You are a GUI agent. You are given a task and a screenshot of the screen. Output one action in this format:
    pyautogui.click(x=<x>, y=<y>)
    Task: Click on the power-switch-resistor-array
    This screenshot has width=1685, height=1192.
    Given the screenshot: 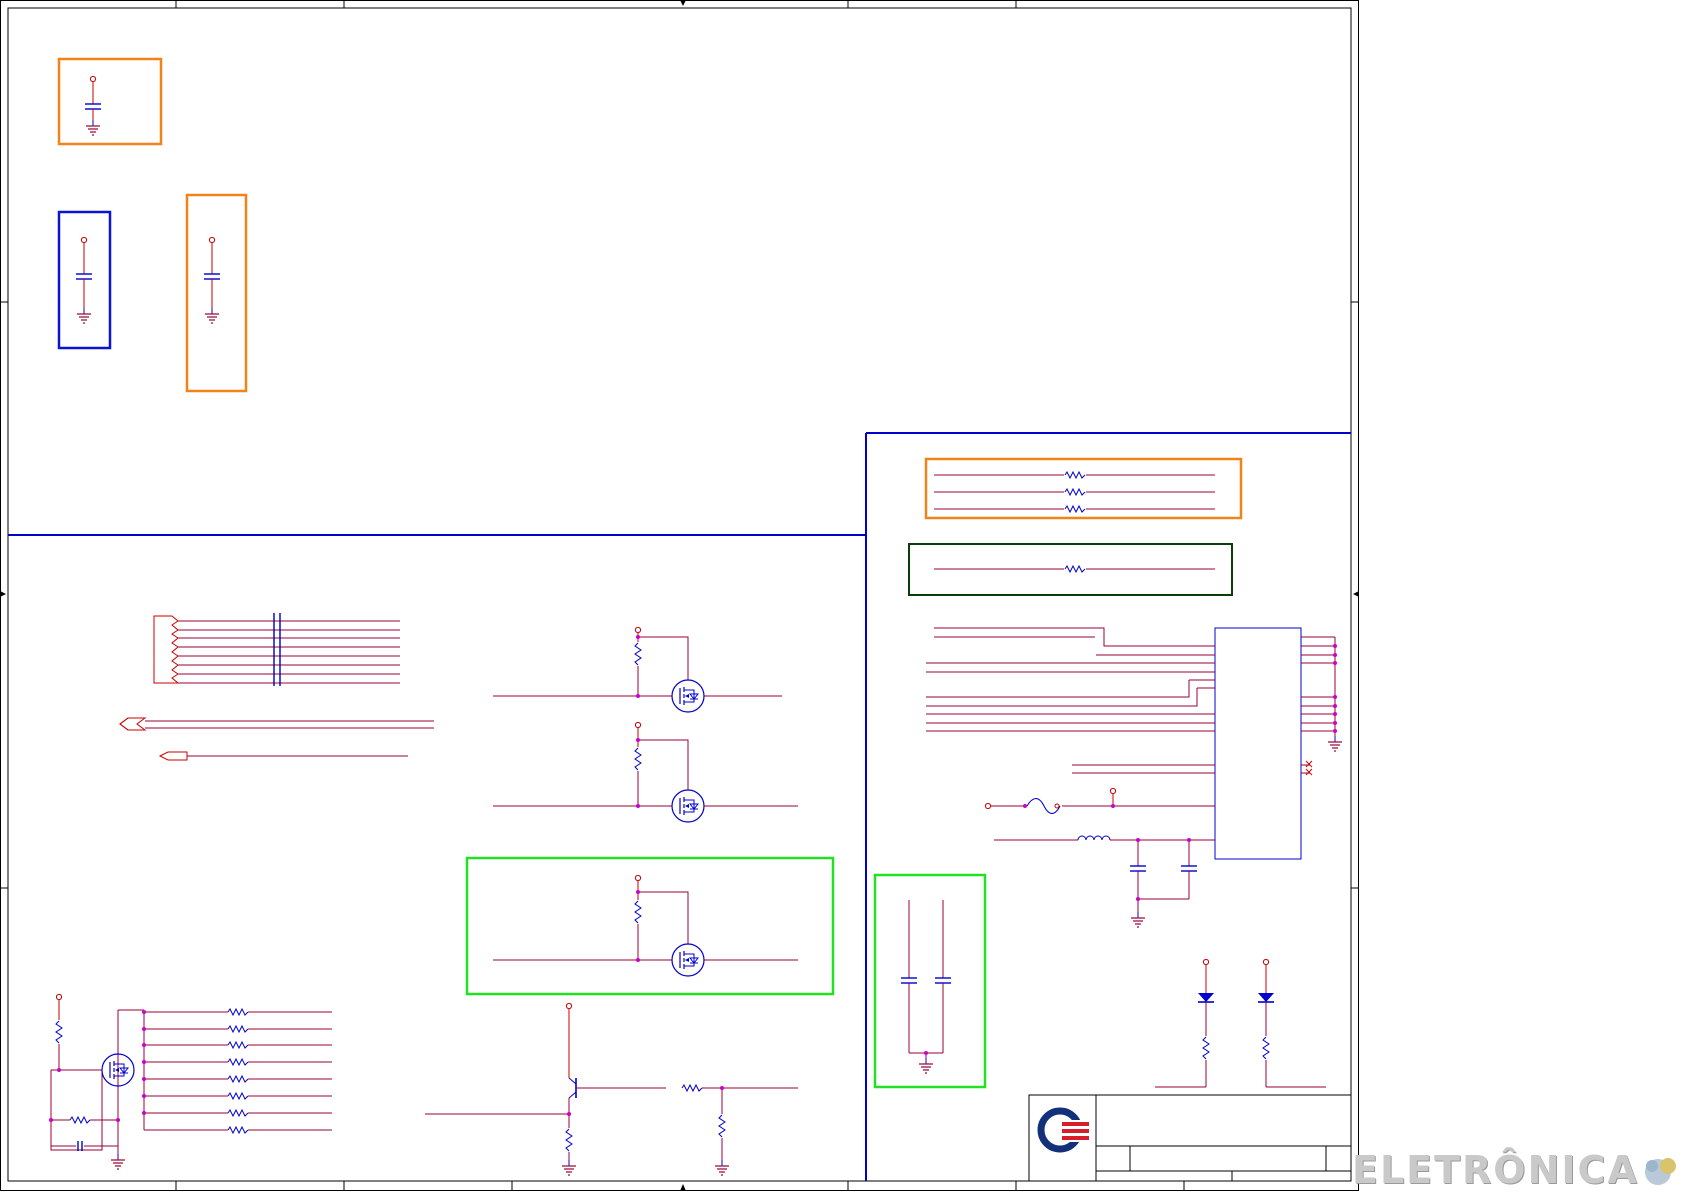 What is the action you would take?
    pyautogui.click(x=190, y=1081)
    